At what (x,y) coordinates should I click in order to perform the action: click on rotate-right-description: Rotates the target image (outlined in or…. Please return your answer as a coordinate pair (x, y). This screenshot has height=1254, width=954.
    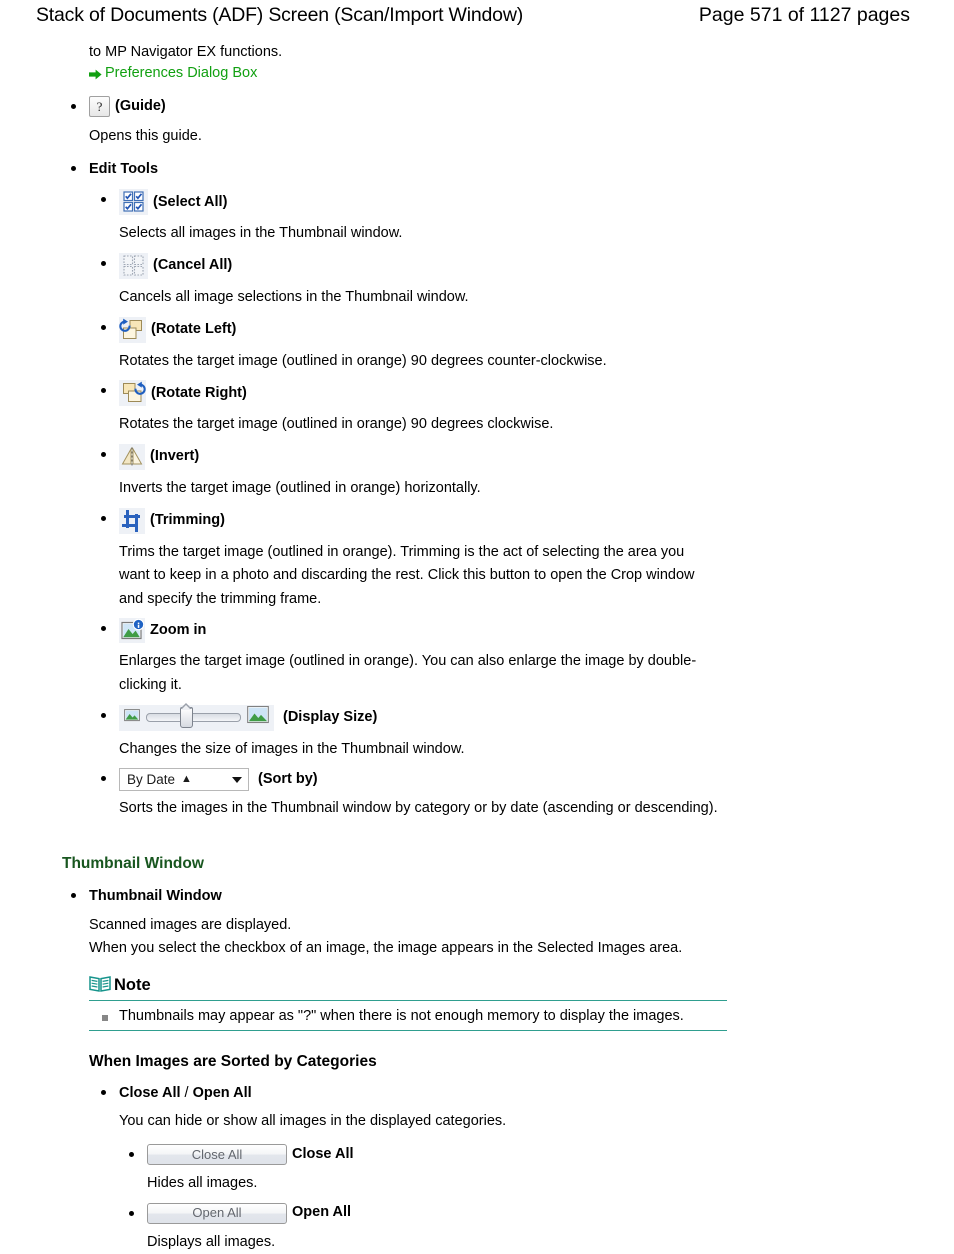
    Looking at the image, I should click on (336, 424).